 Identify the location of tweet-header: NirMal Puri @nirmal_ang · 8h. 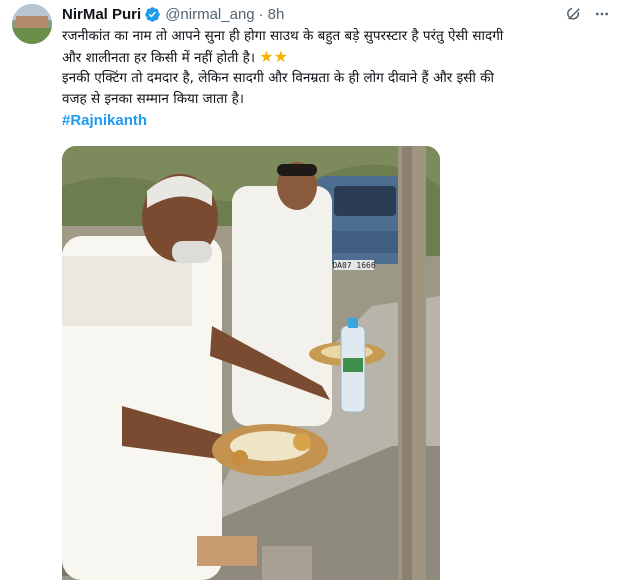
(173, 14).